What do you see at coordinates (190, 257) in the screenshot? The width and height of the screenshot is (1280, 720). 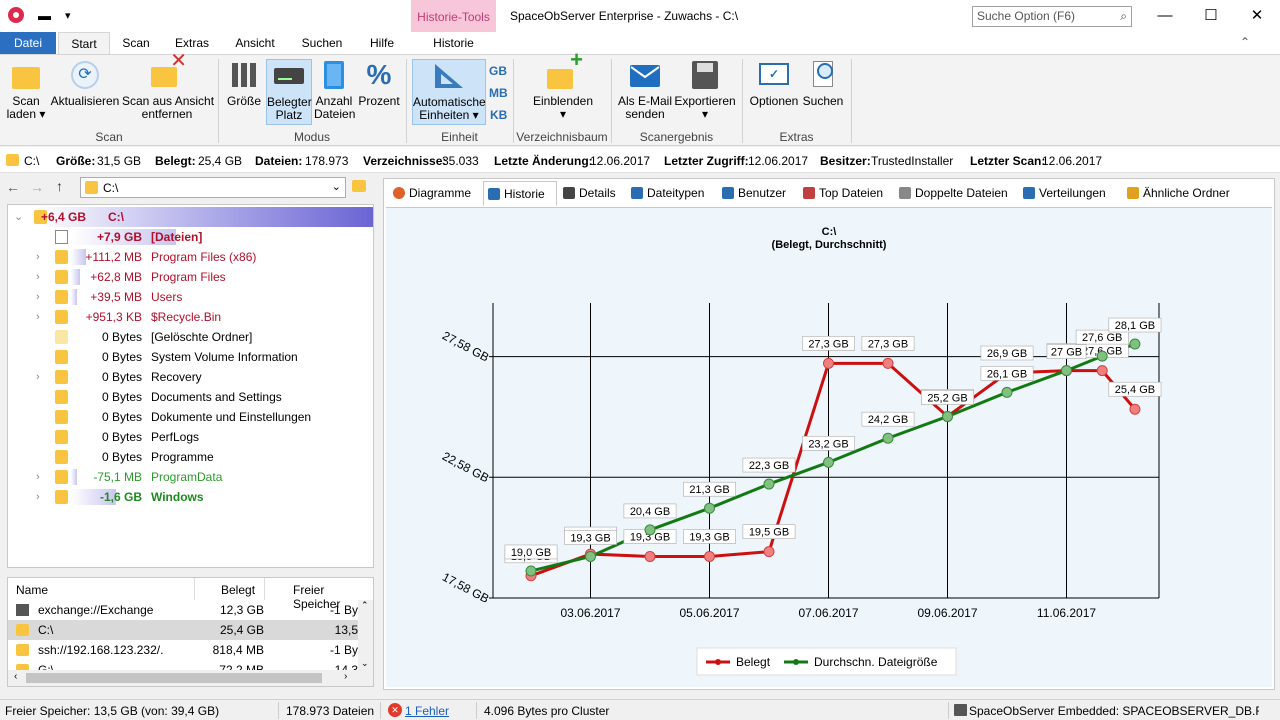 I see `tree-row: › +111,2 MB Program Files (x86)` at bounding box center [190, 257].